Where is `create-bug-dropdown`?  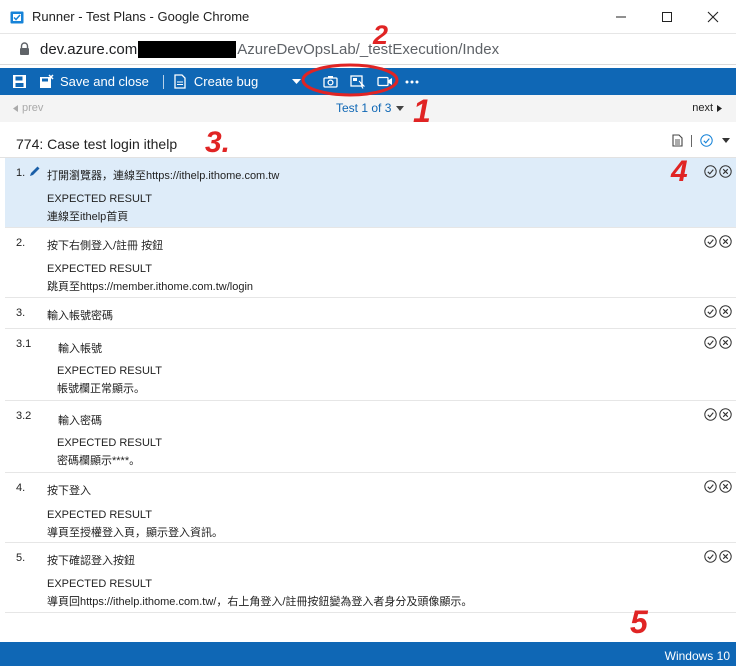 create-bug-dropdown is located at coordinates (297, 81).